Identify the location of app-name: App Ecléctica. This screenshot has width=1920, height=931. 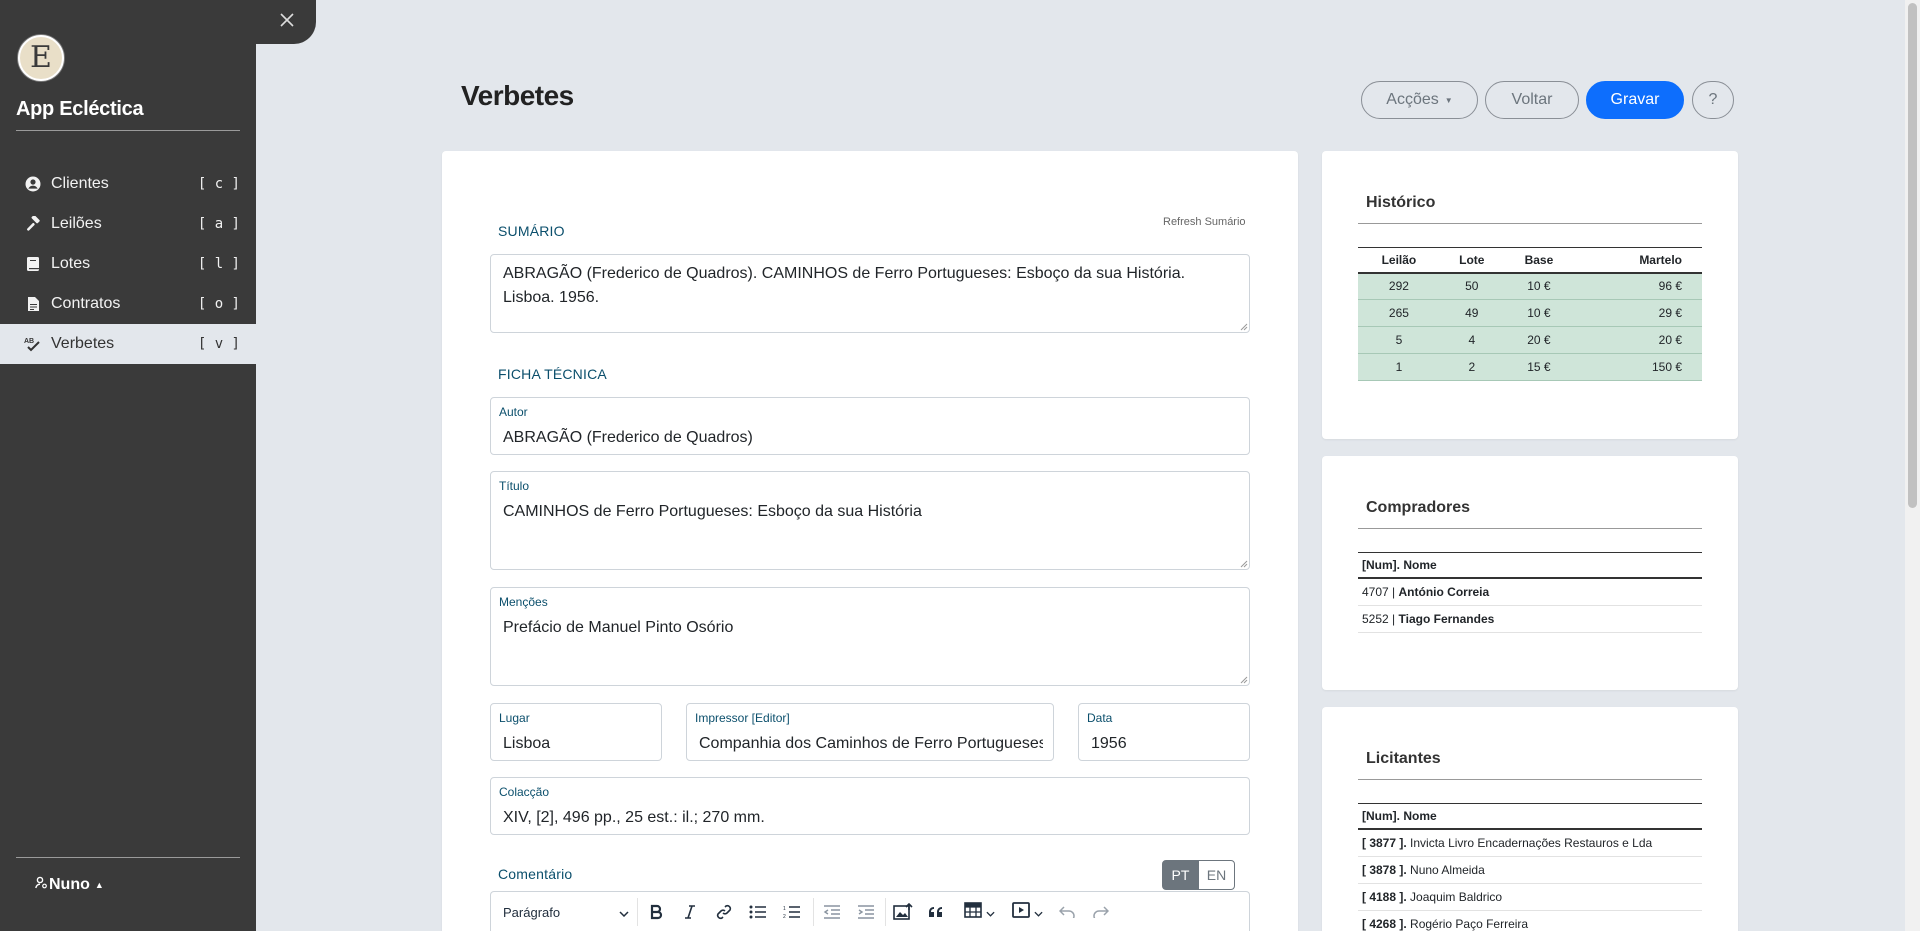
(80, 109).